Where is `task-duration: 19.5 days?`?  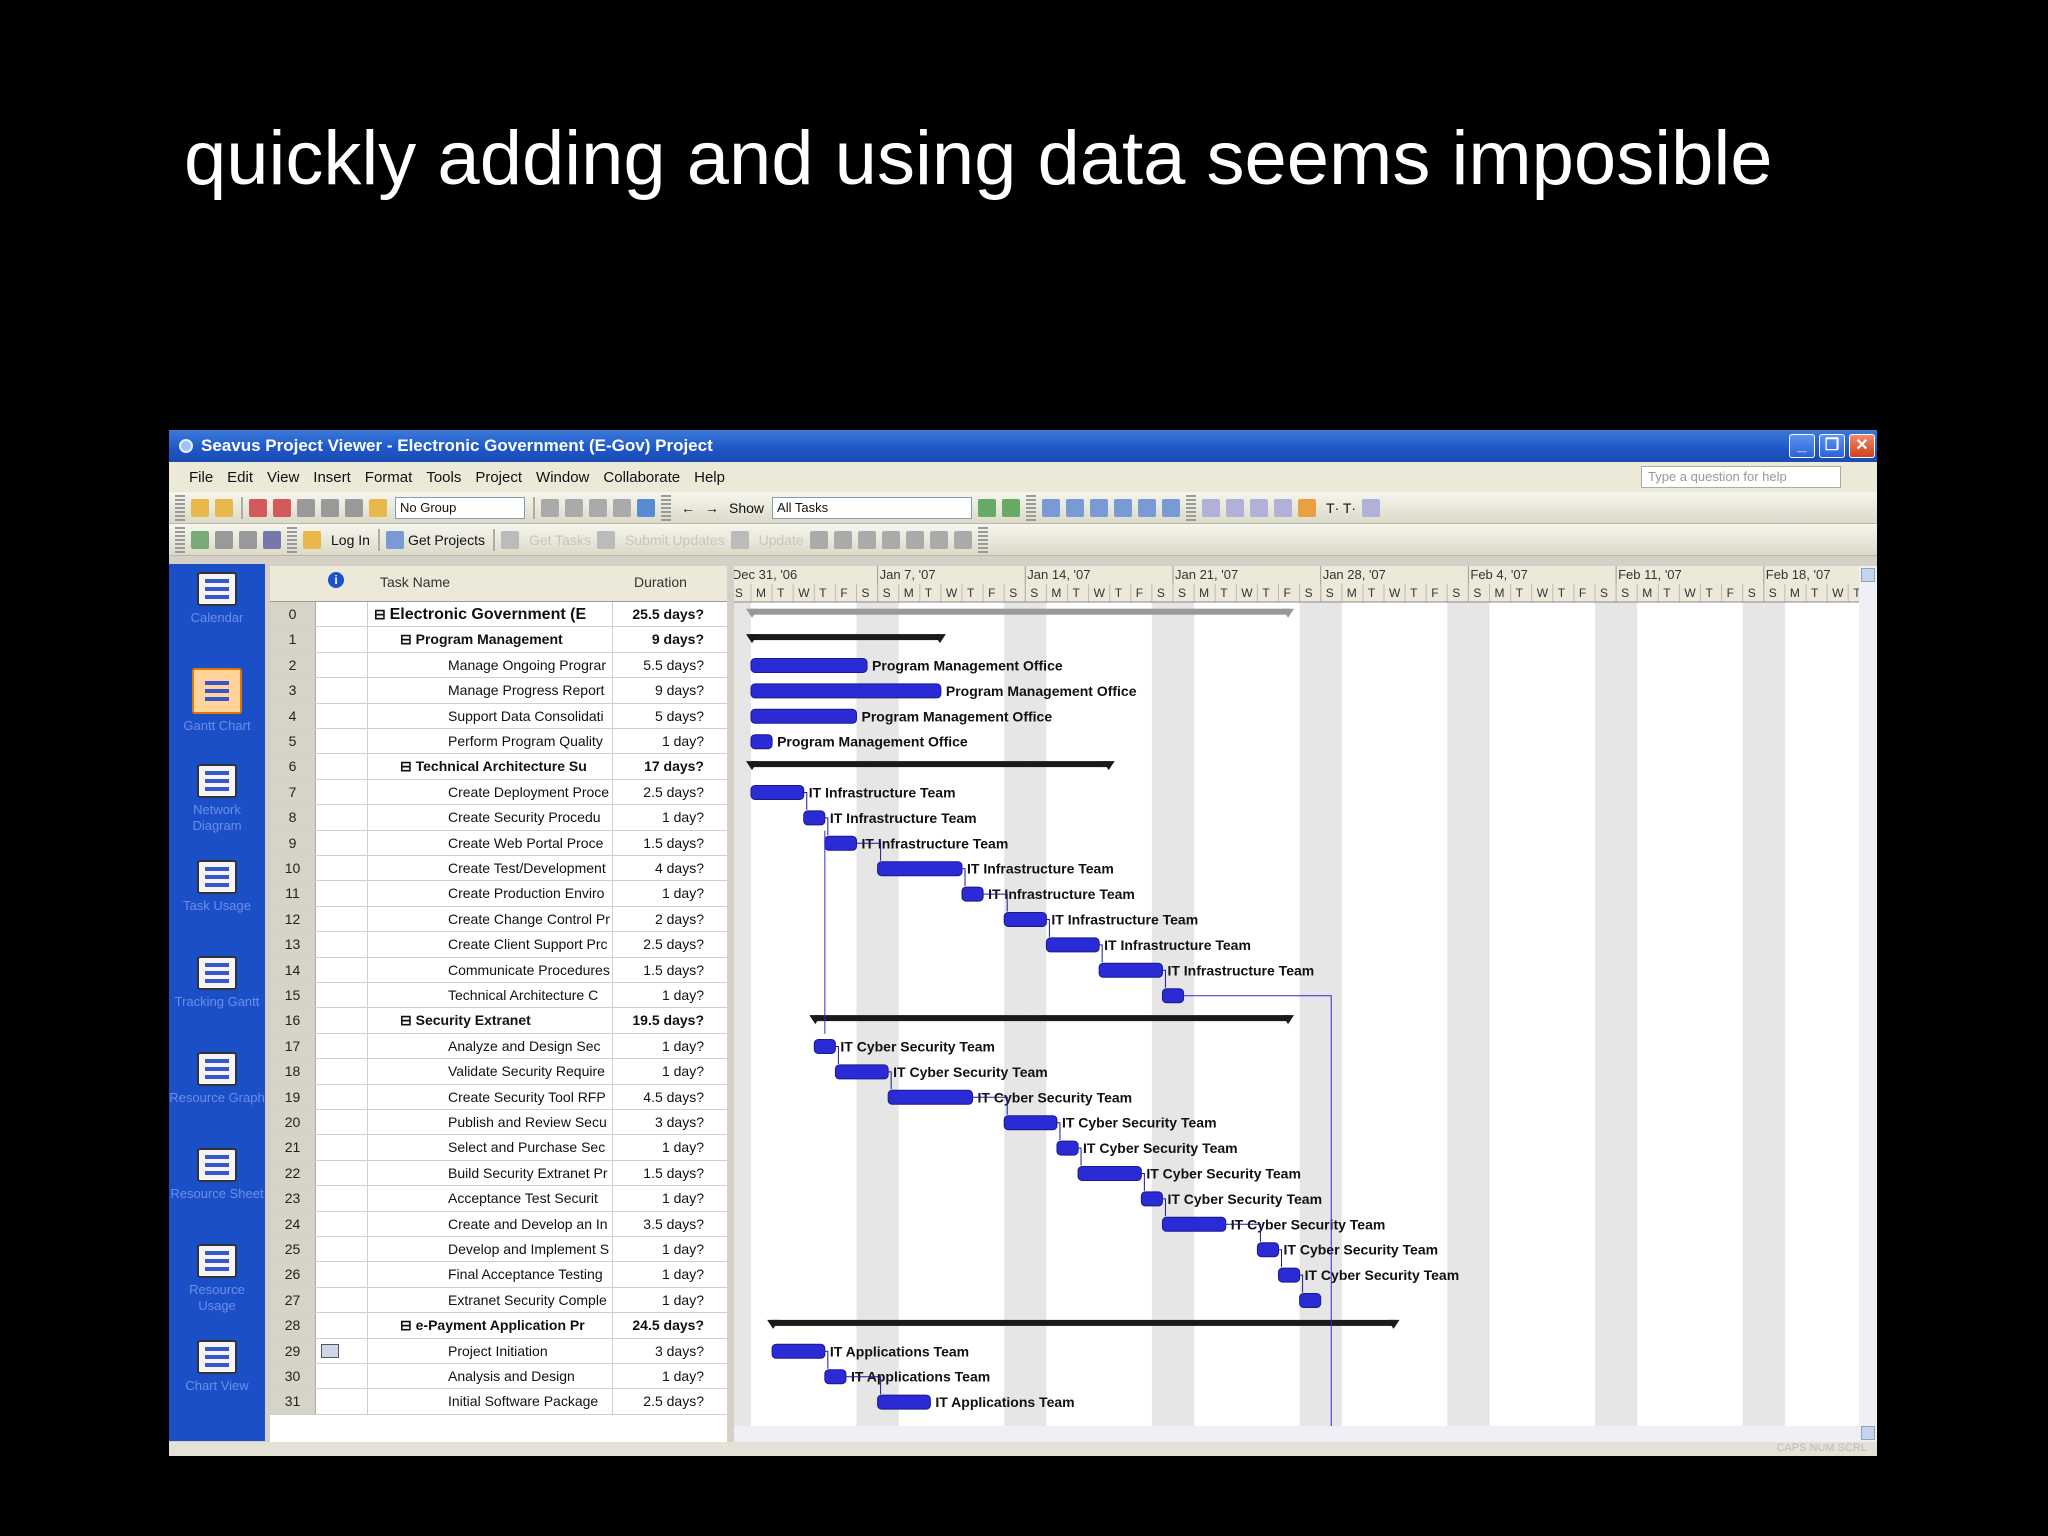
task-duration: 19.5 days? is located at coordinates (663, 1020).